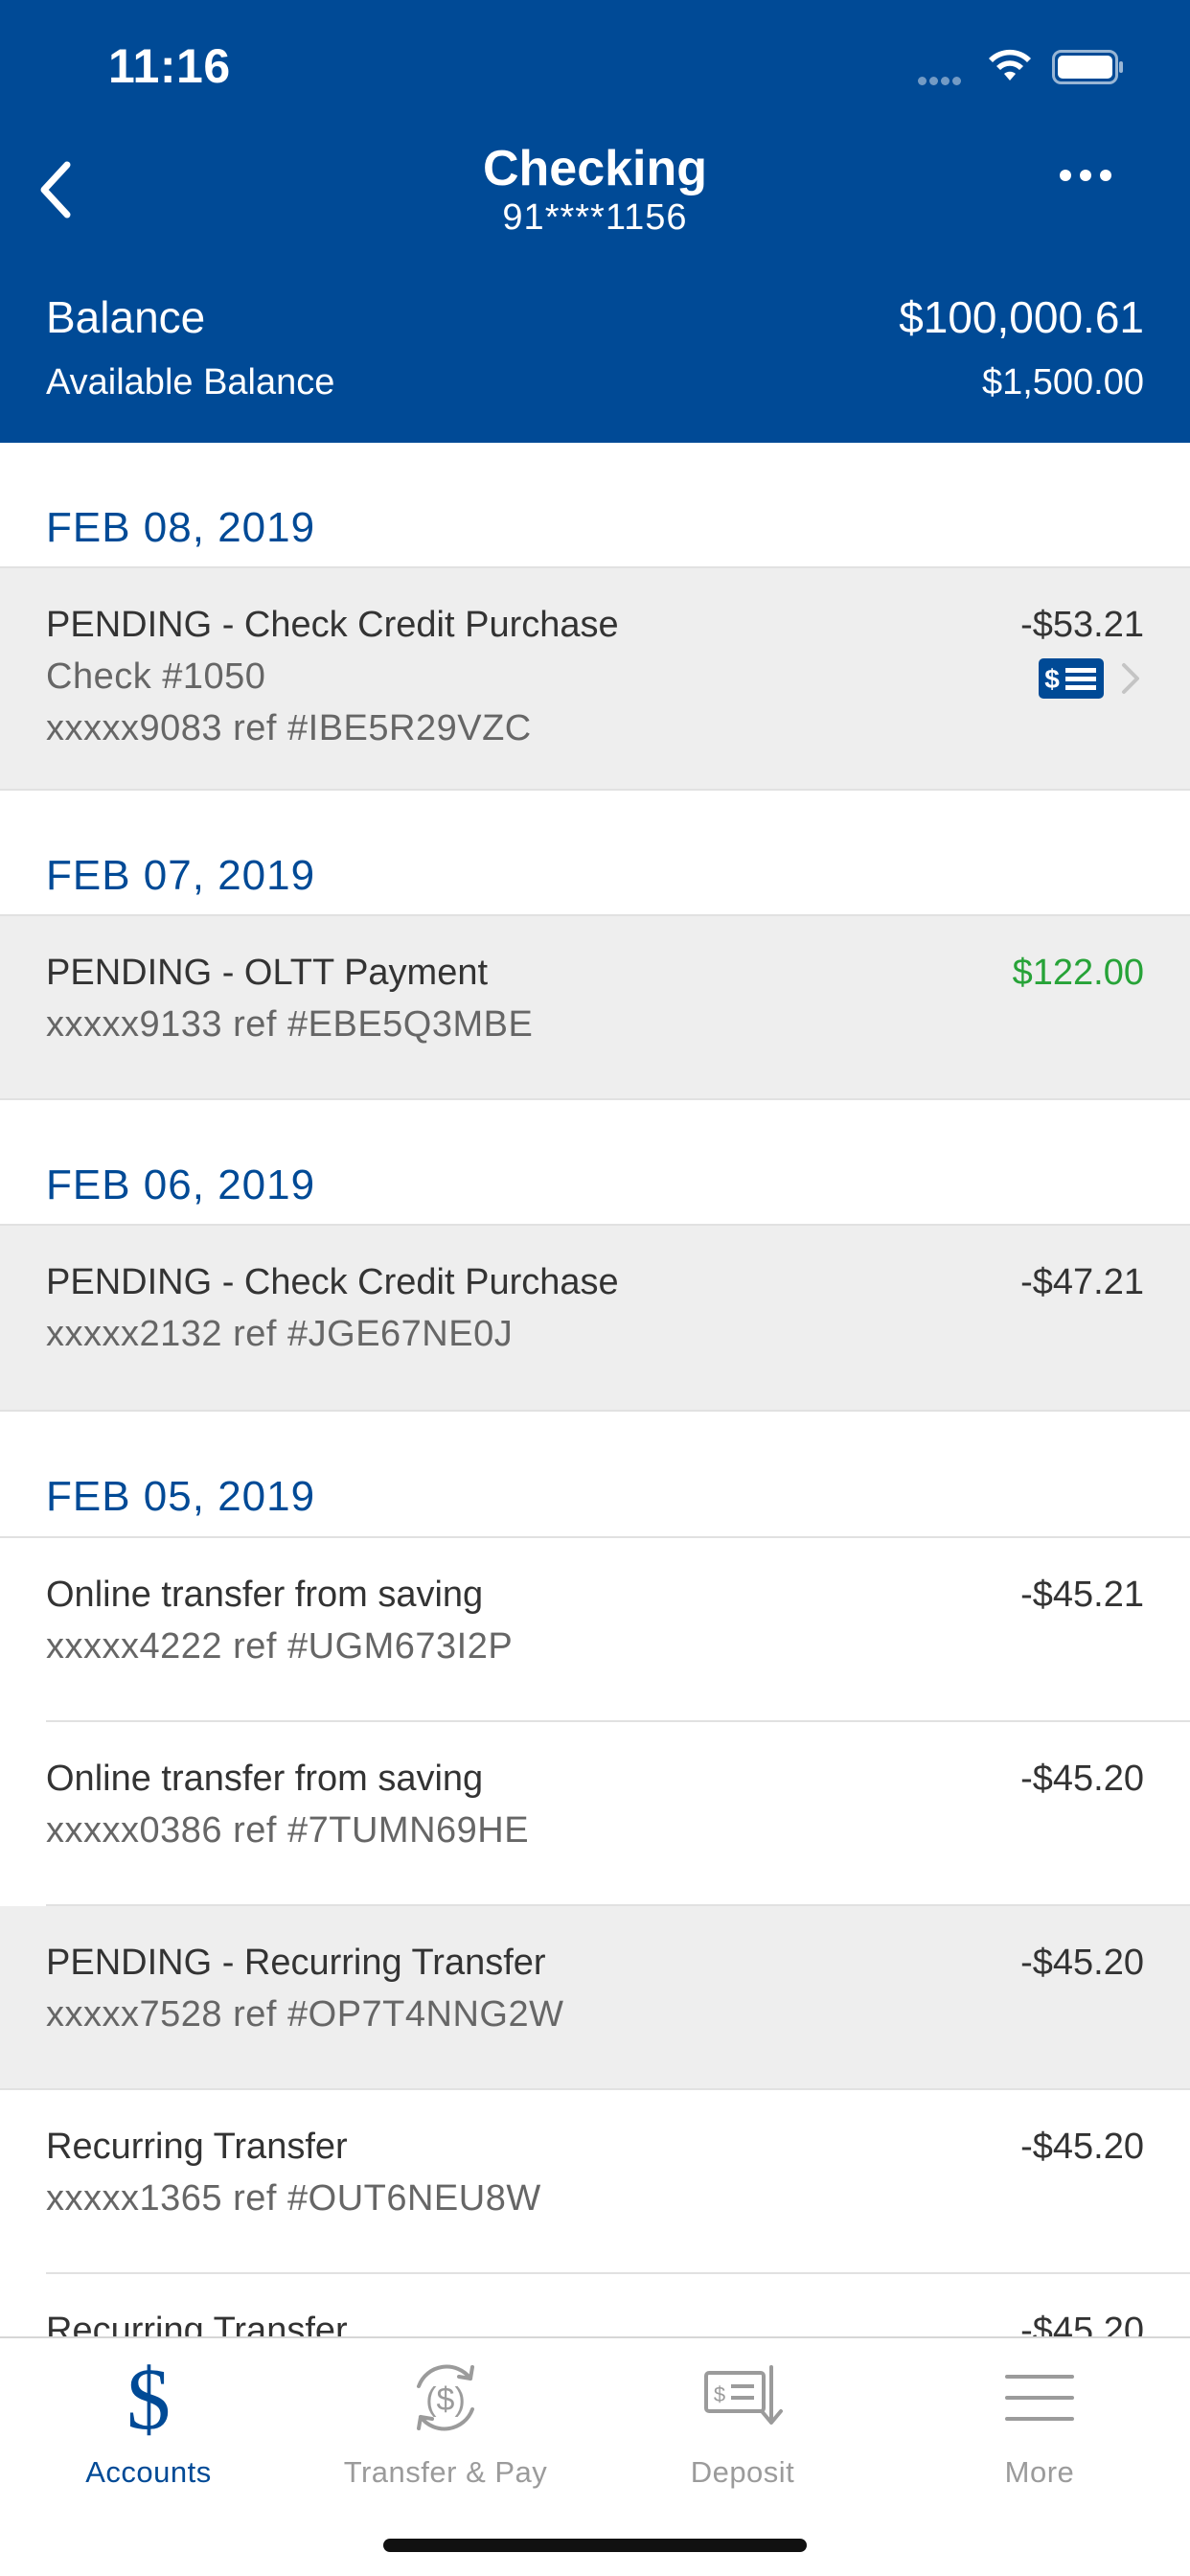 Image resolution: width=1190 pixels, height=2576 pixels. What do you see at coordinates (743, 2472) in the screenshot?
I see `tab-label: Deposit` at bounding box center [743, 2472].